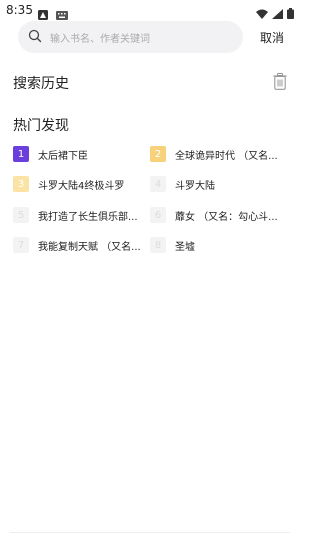 The height and width of the screenshot is (534, 320). What do you see at coordinates (41, 126) in the screenshot?
I see `hot-discovery-title: 热门发现` at bounding box center [41, 126].